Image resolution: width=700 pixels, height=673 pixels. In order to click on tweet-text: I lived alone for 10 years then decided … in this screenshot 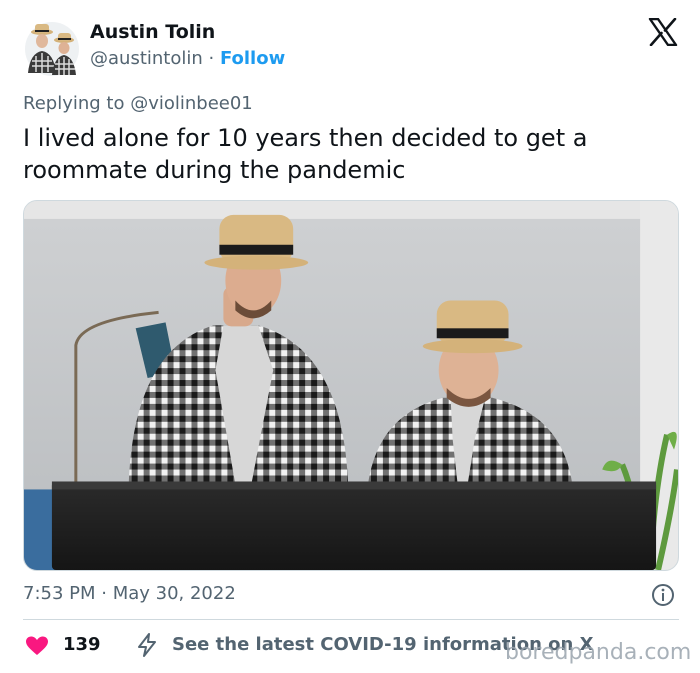, I will do `click(305, 154)`.